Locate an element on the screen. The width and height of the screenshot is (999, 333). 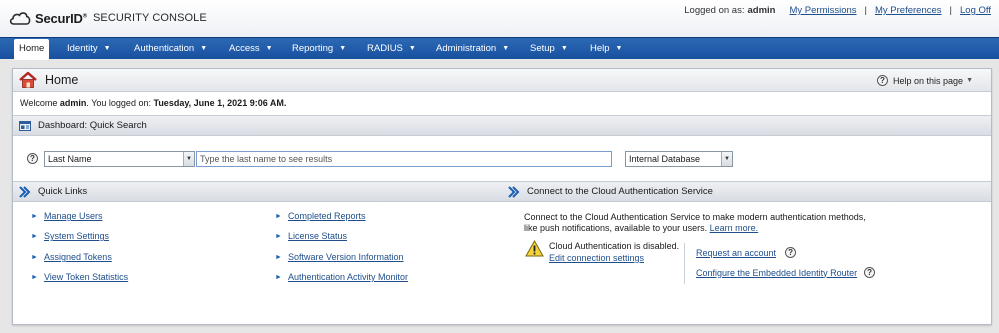
my-preferences-link: My Preferences is located at coordinates (908, 10).